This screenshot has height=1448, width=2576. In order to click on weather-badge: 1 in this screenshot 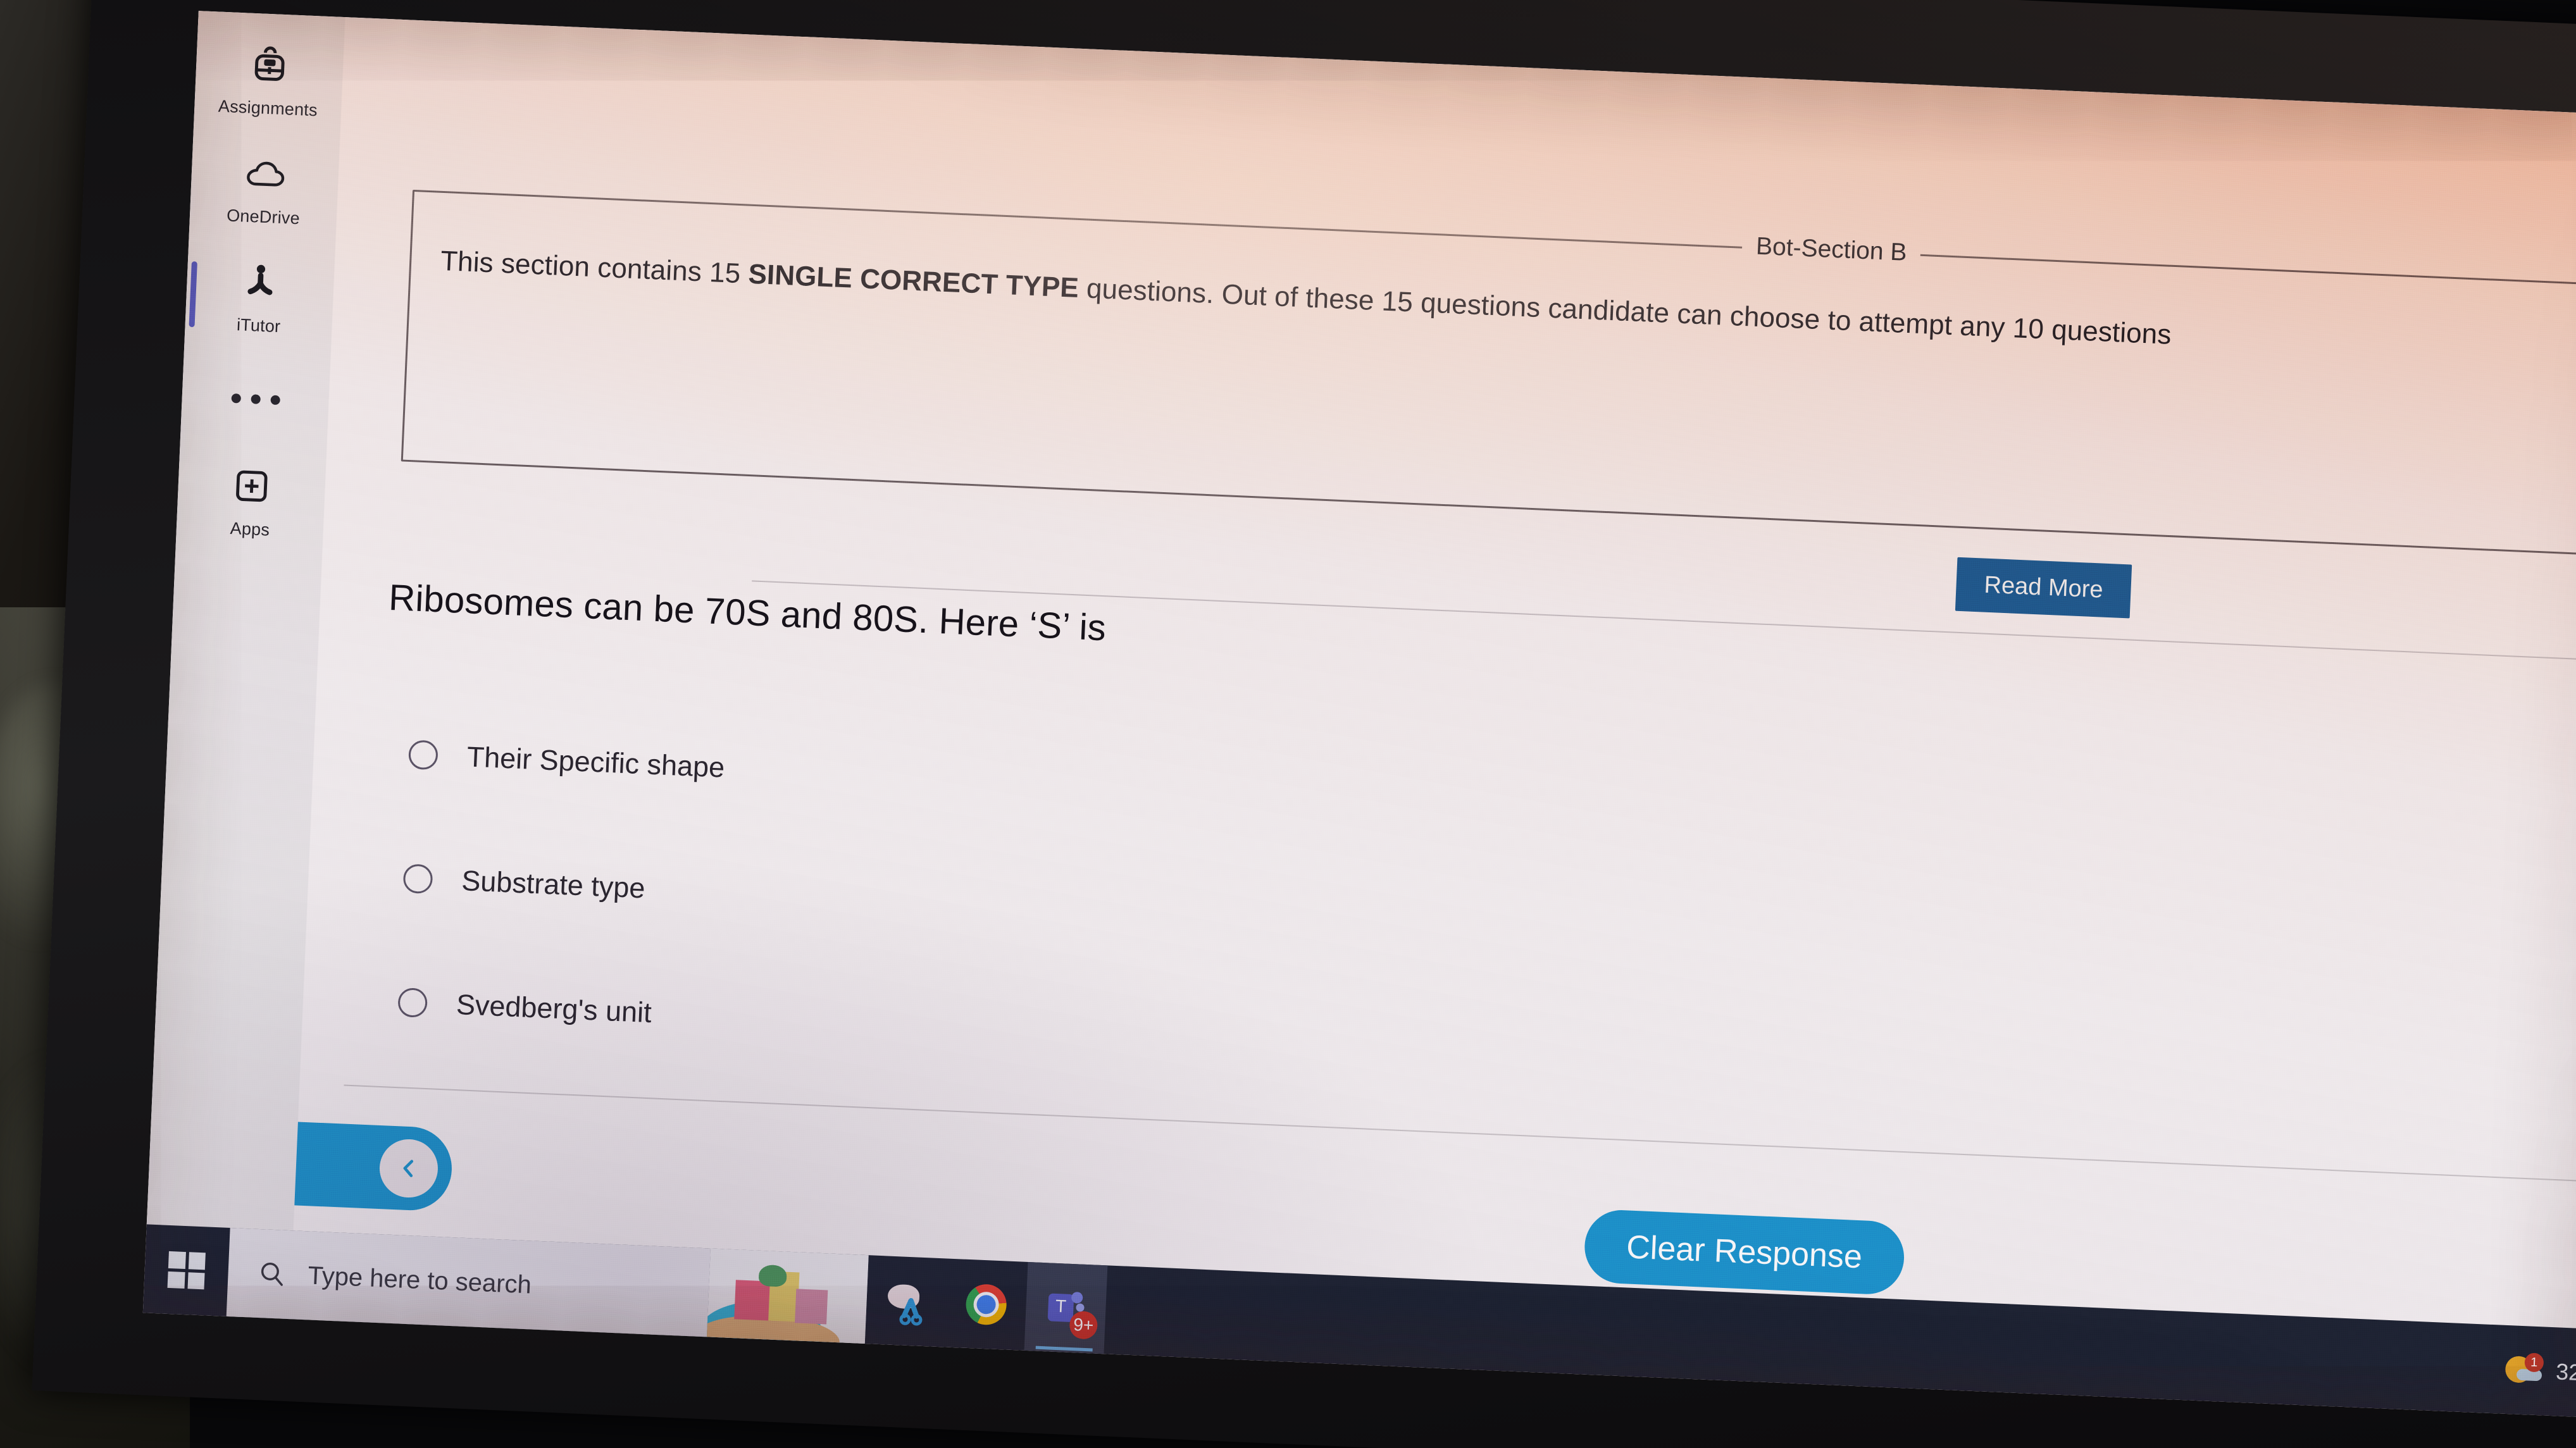, I will do `click(2534, 1362)`.